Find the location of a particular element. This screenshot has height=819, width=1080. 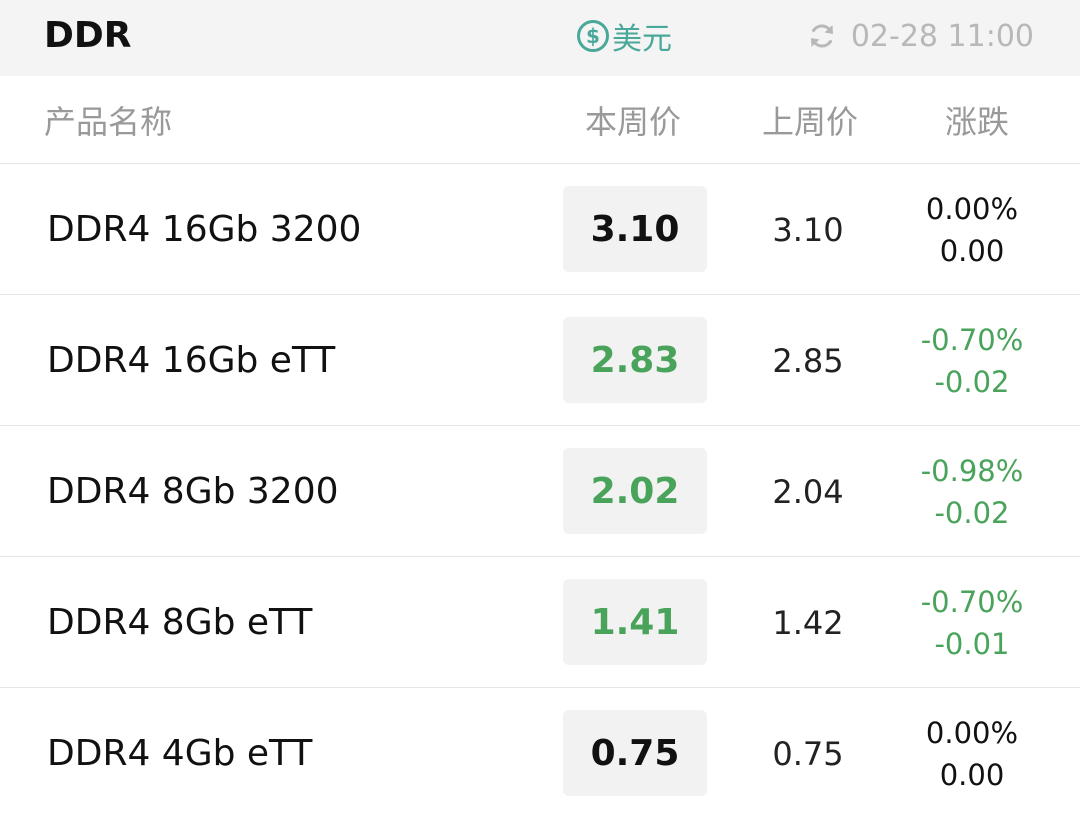

table-header: 产品名称 本周价 上周价 涨跌 is located at coordinates (540, 120).